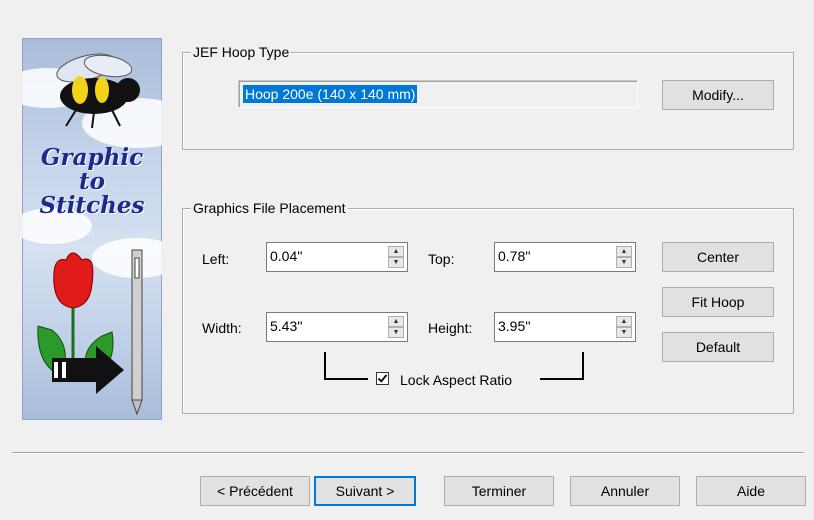  What do you see at coordinates (255, 491) in the screenshot?
I see `previous-button: < Précédent` at bounding box center [255, 491].